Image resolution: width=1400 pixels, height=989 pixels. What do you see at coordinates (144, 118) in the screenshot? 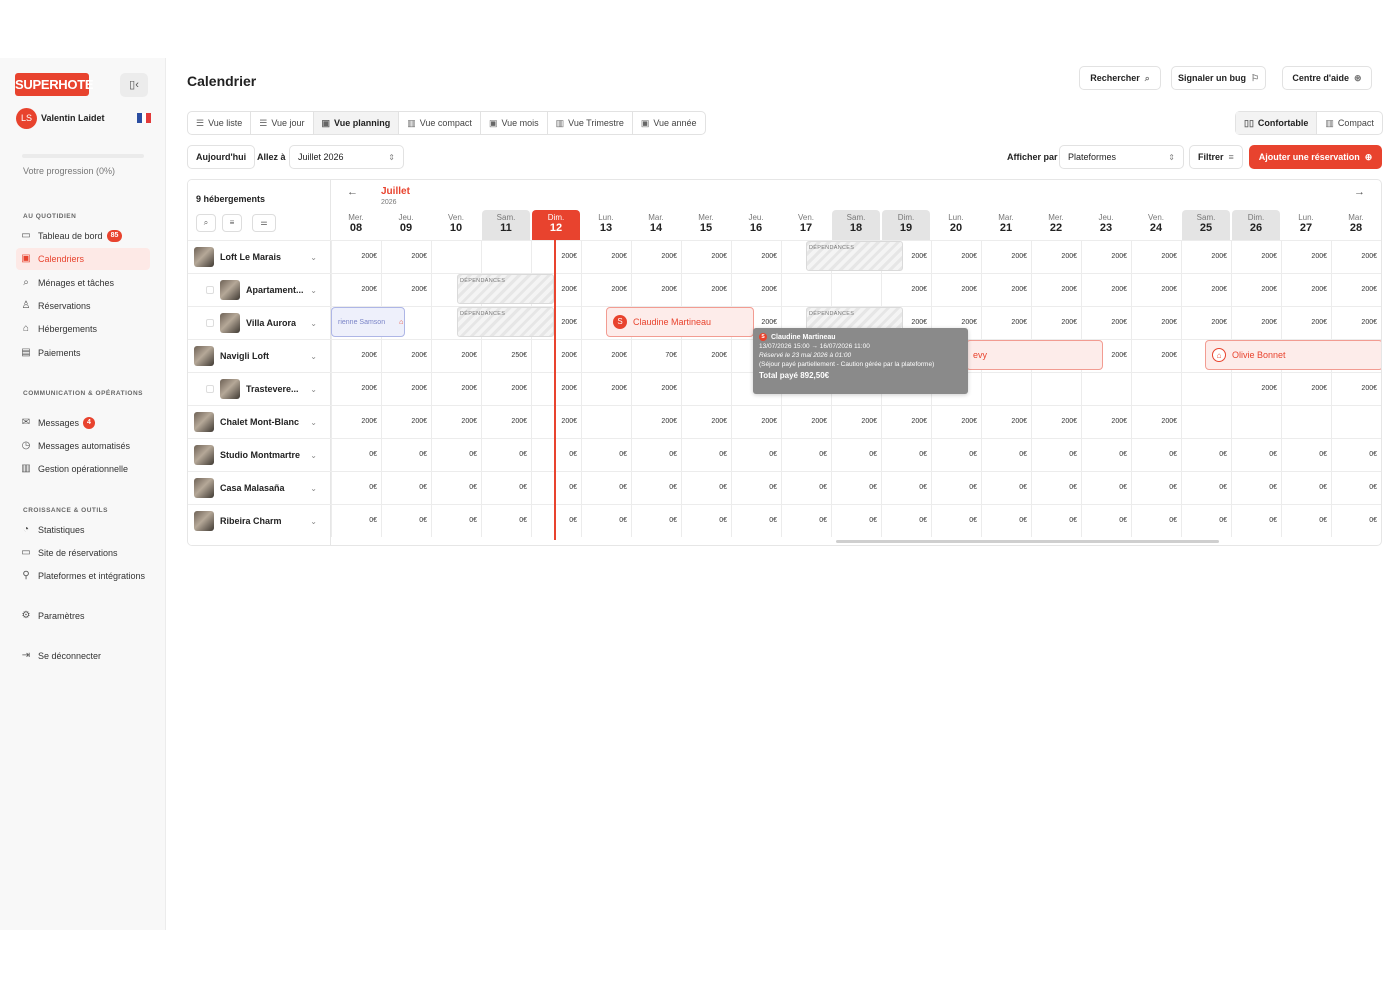
I see `french-flag-icon` at bounding box center [144, 118].